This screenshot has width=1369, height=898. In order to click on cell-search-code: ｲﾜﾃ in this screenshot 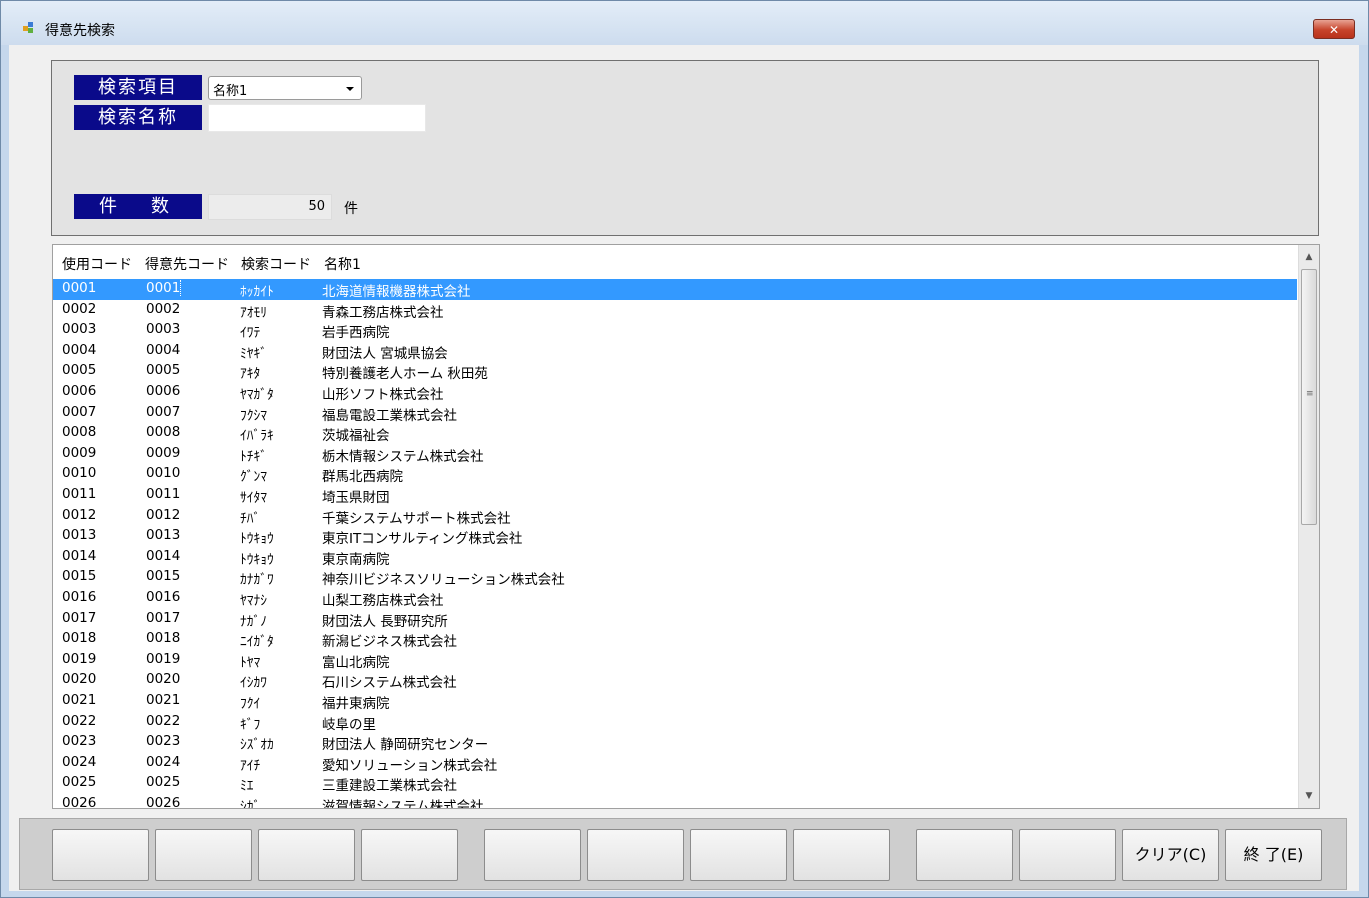, I will do `click(250, 333)`.